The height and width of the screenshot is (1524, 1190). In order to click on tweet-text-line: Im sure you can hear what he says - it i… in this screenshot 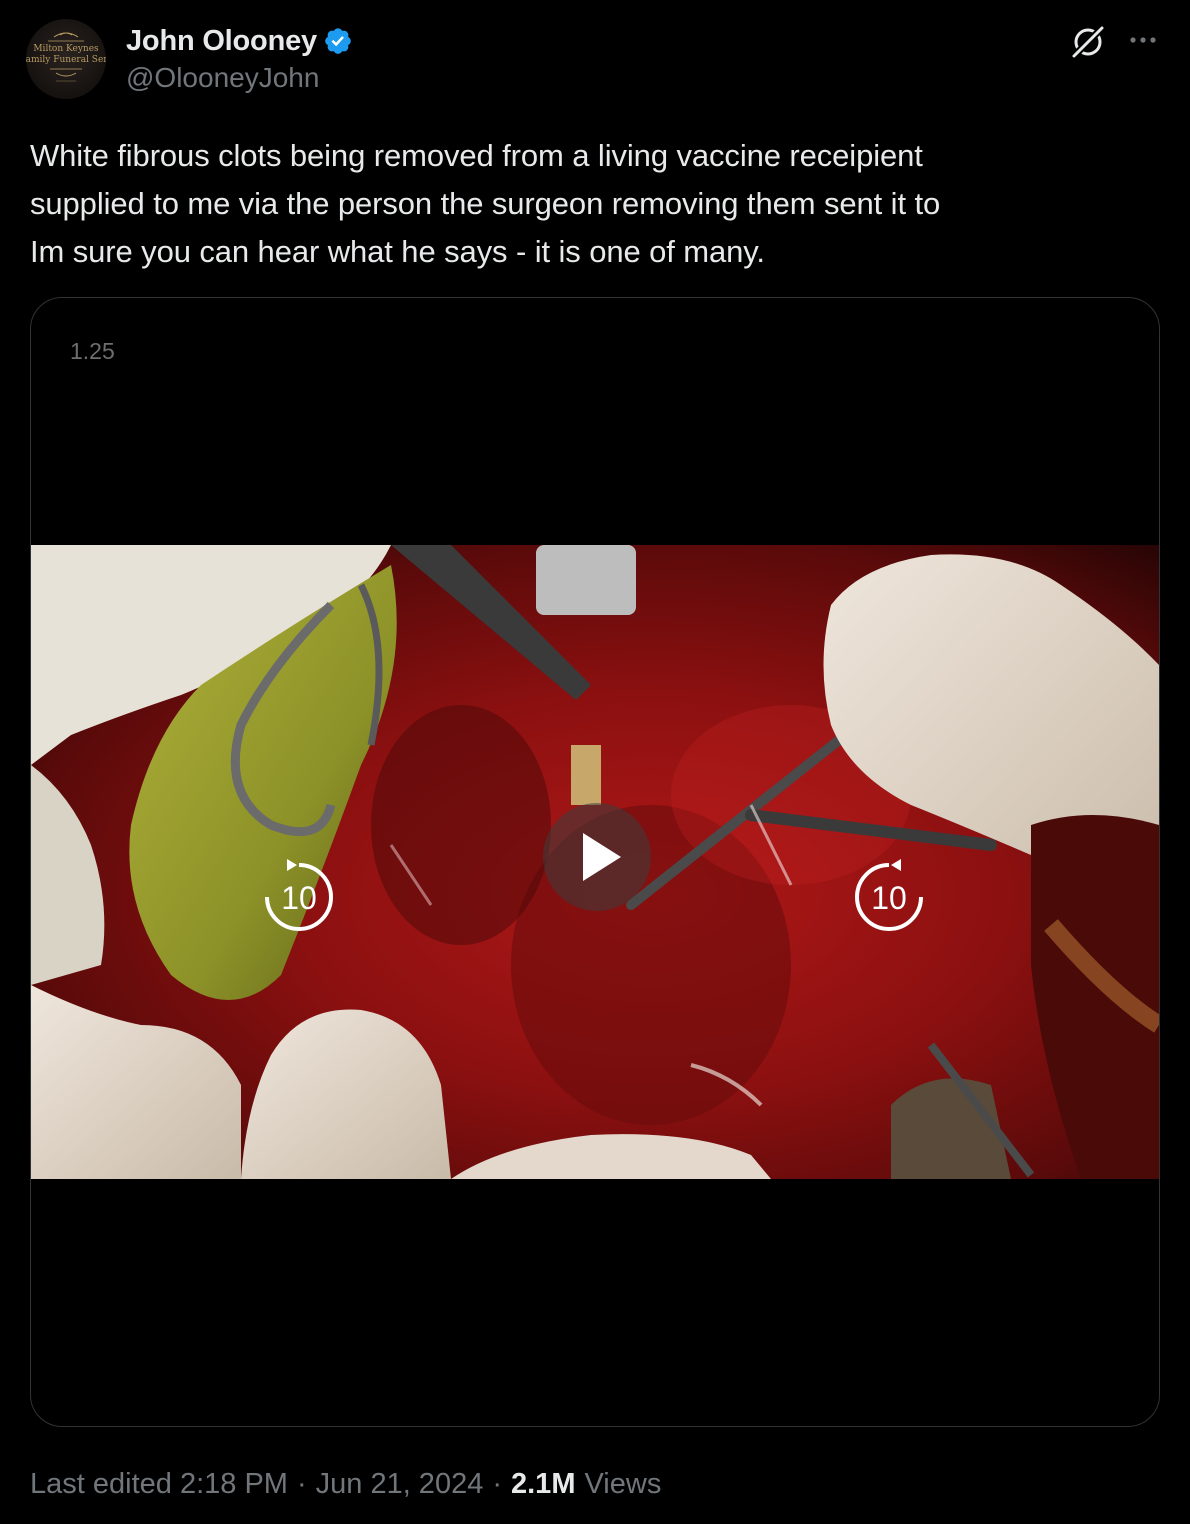, I will do `click(397, 251)`.